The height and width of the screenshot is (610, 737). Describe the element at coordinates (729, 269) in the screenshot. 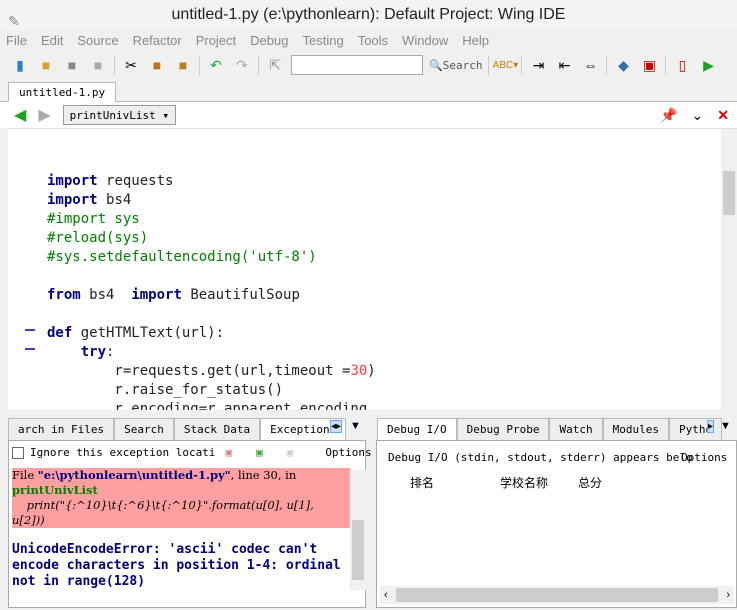

I see `vertical-scrollbar` at that location.